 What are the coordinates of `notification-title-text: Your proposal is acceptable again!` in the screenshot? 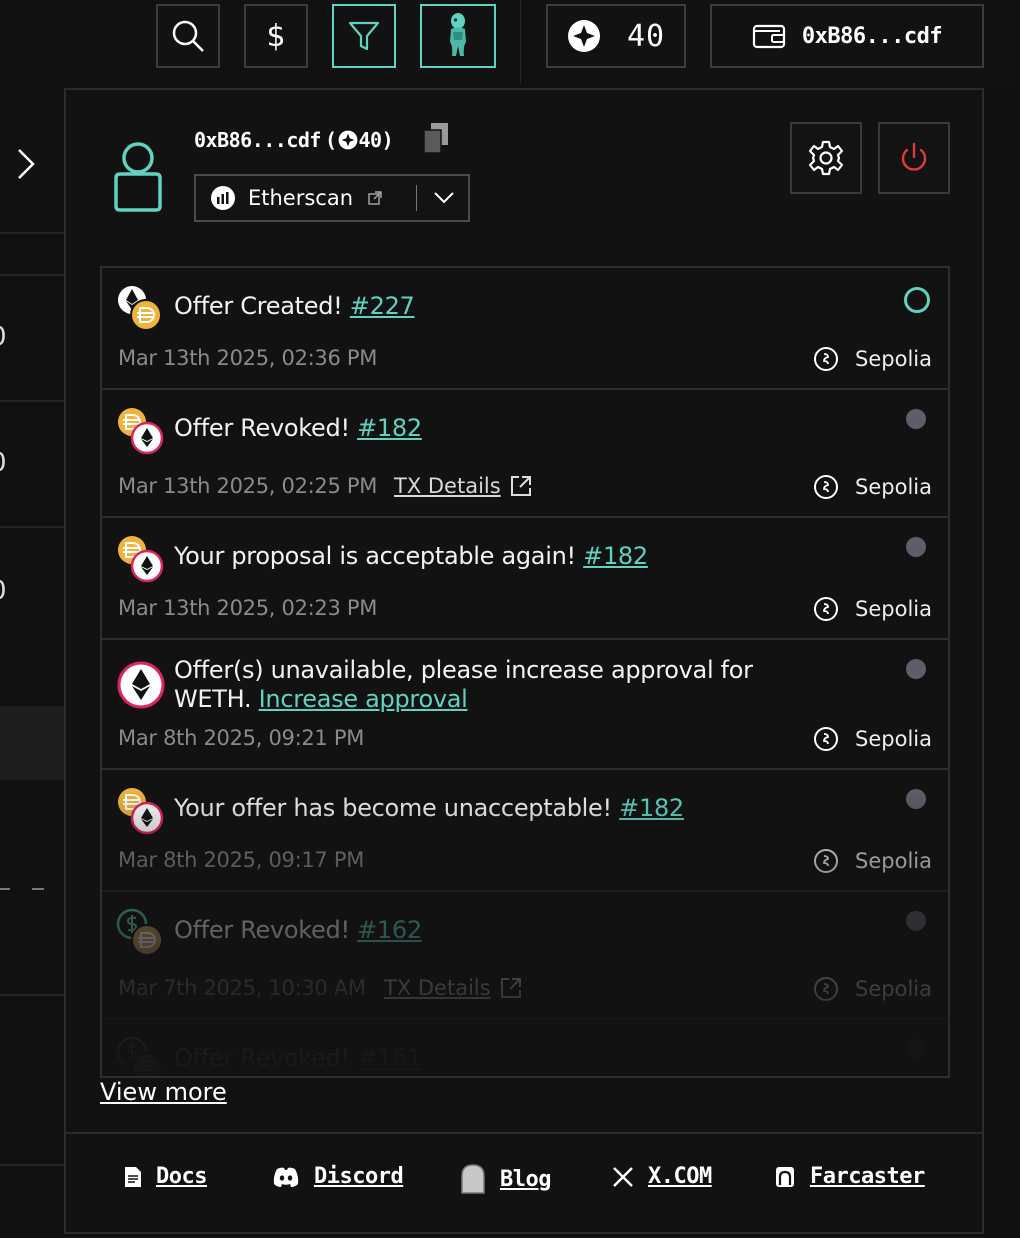 It's located at (379, 556).